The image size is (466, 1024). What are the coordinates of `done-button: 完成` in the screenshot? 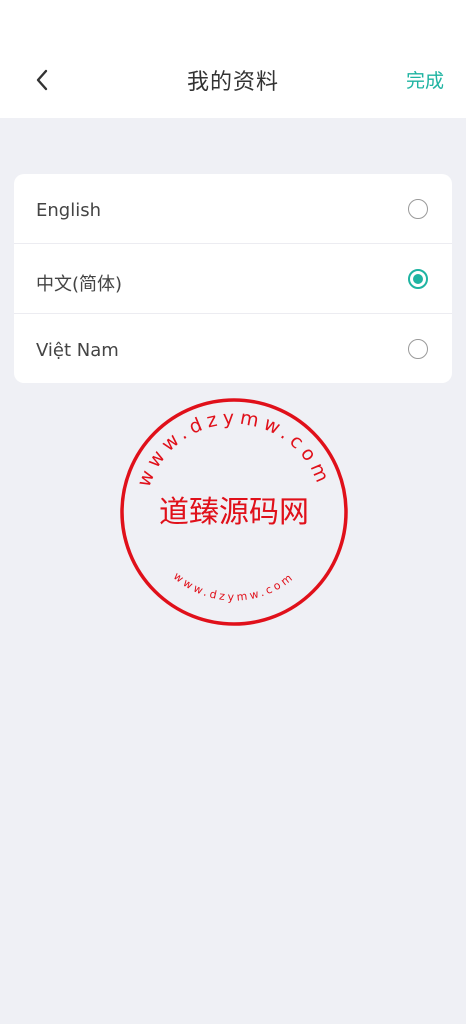 It's located at (425, 79).